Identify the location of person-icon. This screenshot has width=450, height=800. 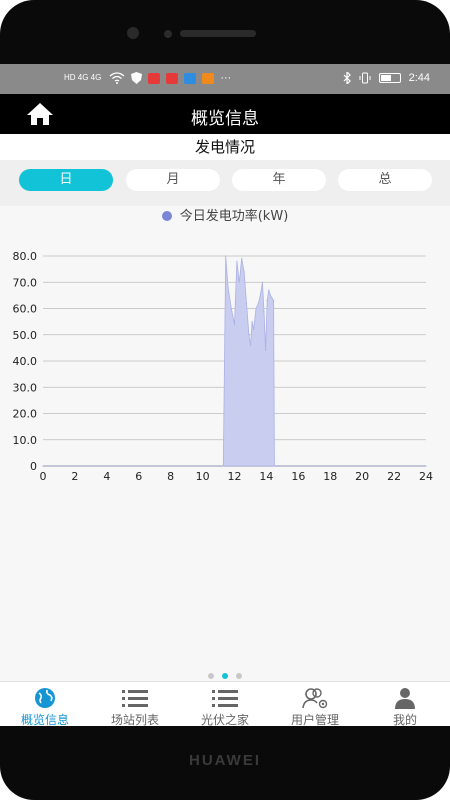
(405, 698).